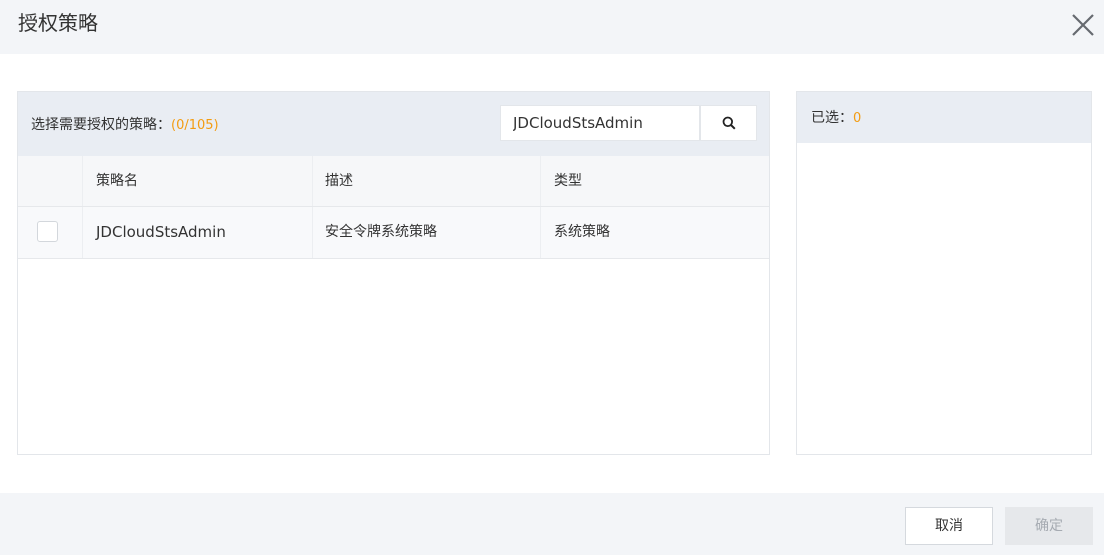  What do you see at coordinates (944, 117) in the screenshot?
I see `selected-panel-header: 已选：0` at bounding box center [944, 117].